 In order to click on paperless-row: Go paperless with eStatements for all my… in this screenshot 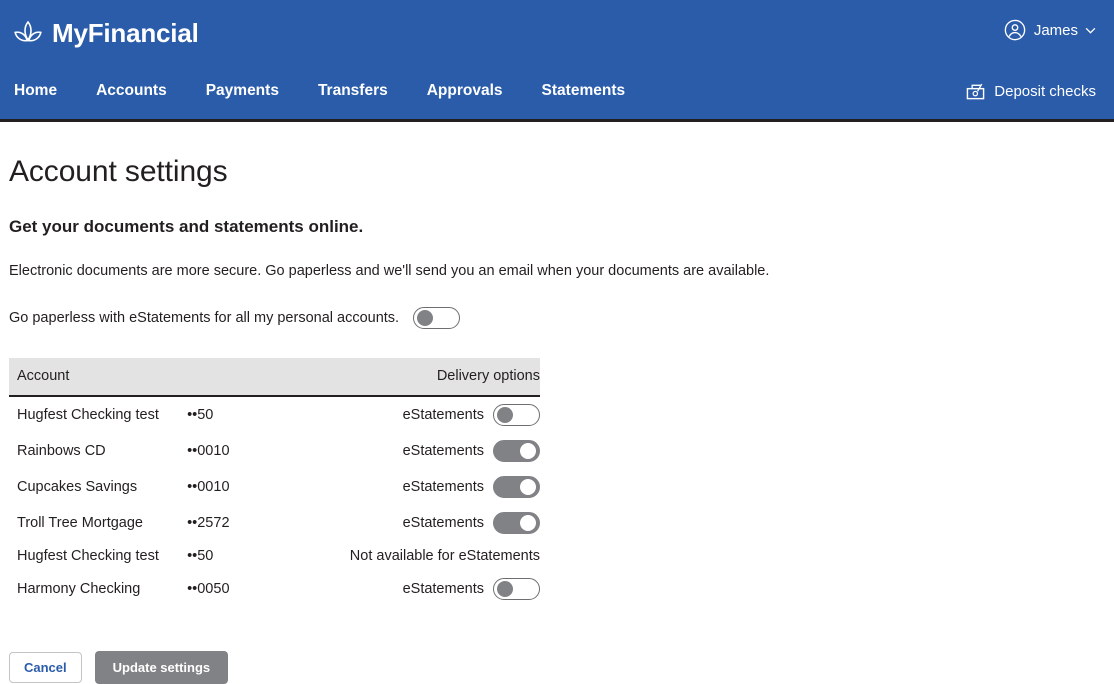, I will do `click(557, 318)`.